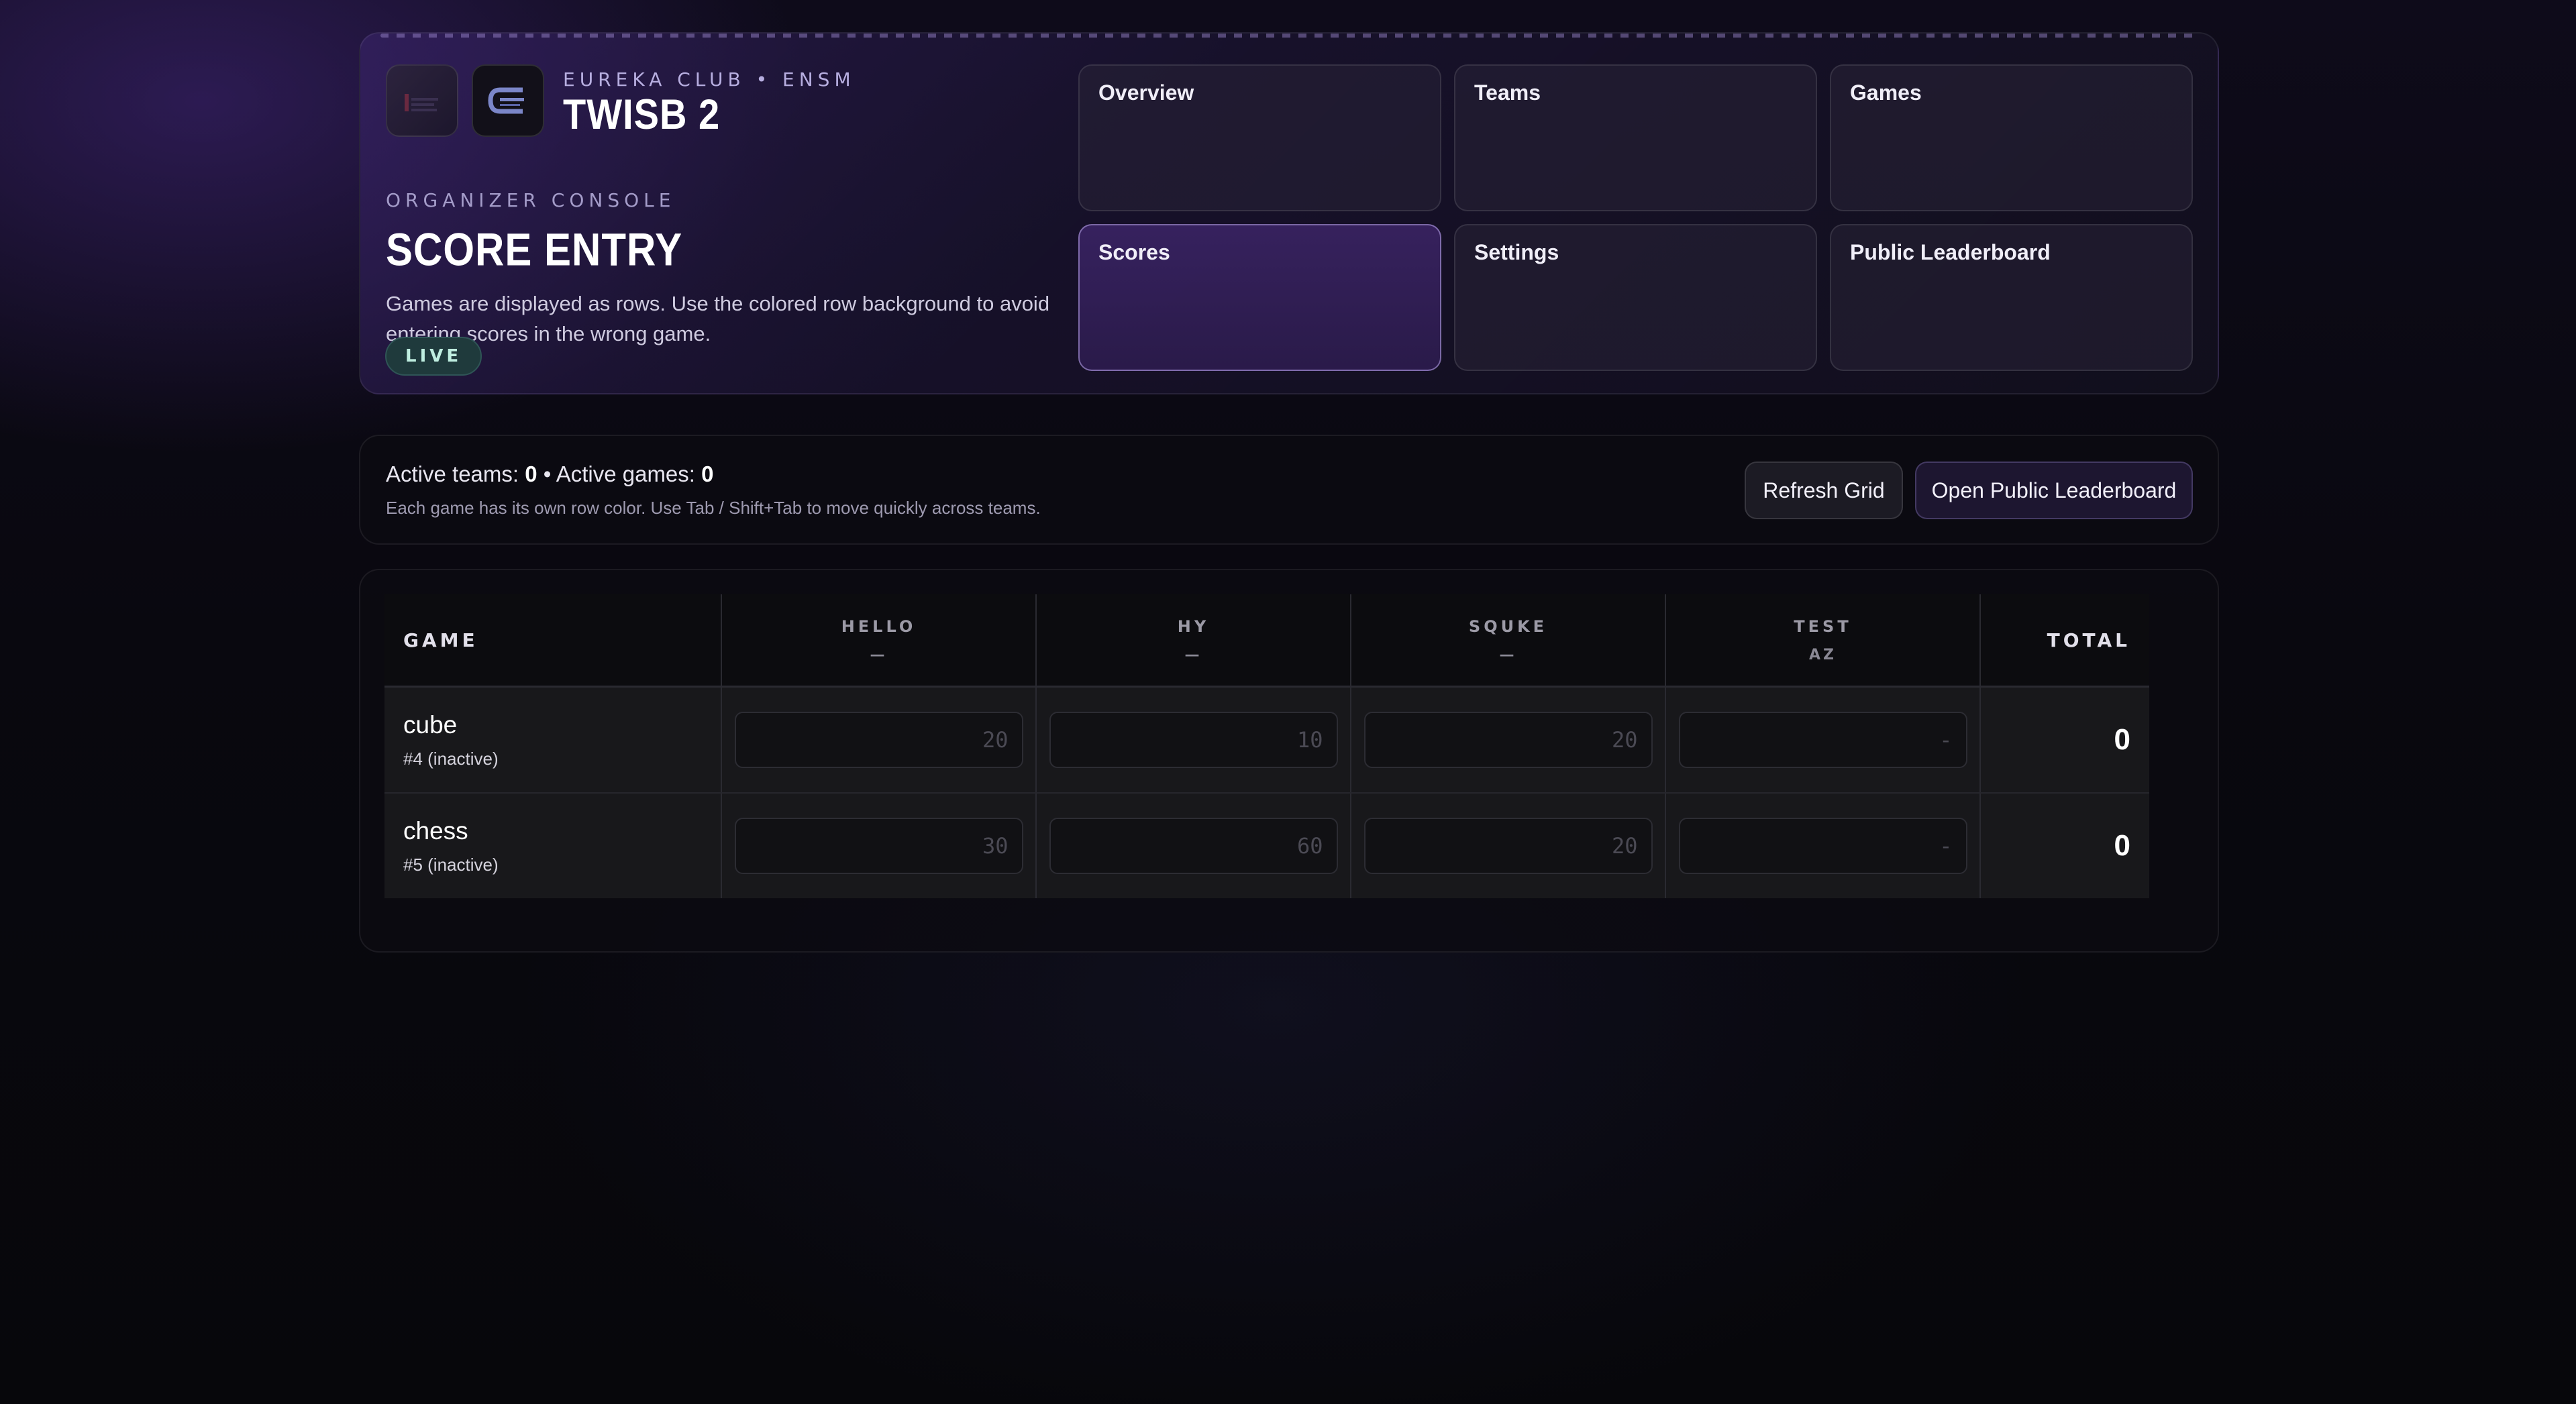  Describe the element at coordinates (1193, 626) in the screenshot. I see `team-name: HY` at that location.